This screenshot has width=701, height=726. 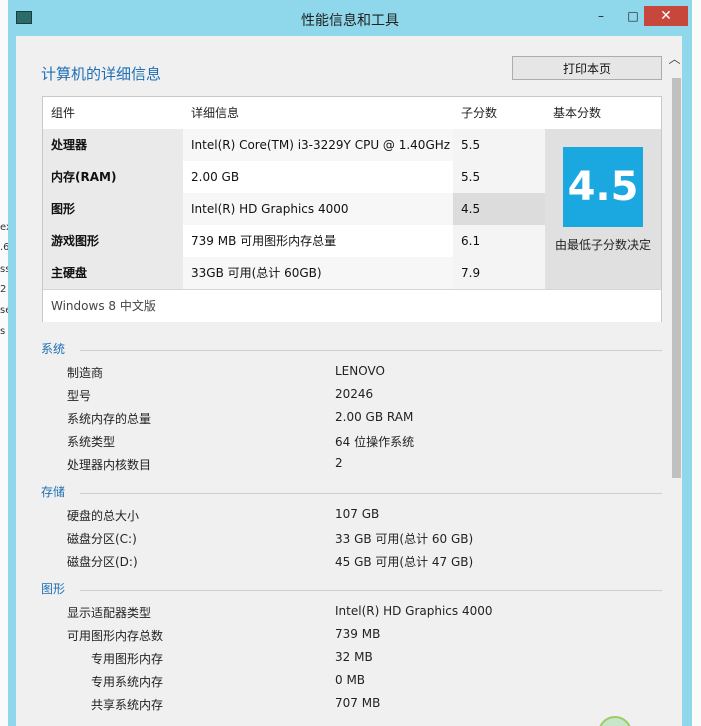 What do you see at coordinates (321, 145) in the screenshot?
I see `component-detail: Intel(R) Core(TM) i3-3229Y CPU @ 1.40GHz` at bounding box center [321, 145].